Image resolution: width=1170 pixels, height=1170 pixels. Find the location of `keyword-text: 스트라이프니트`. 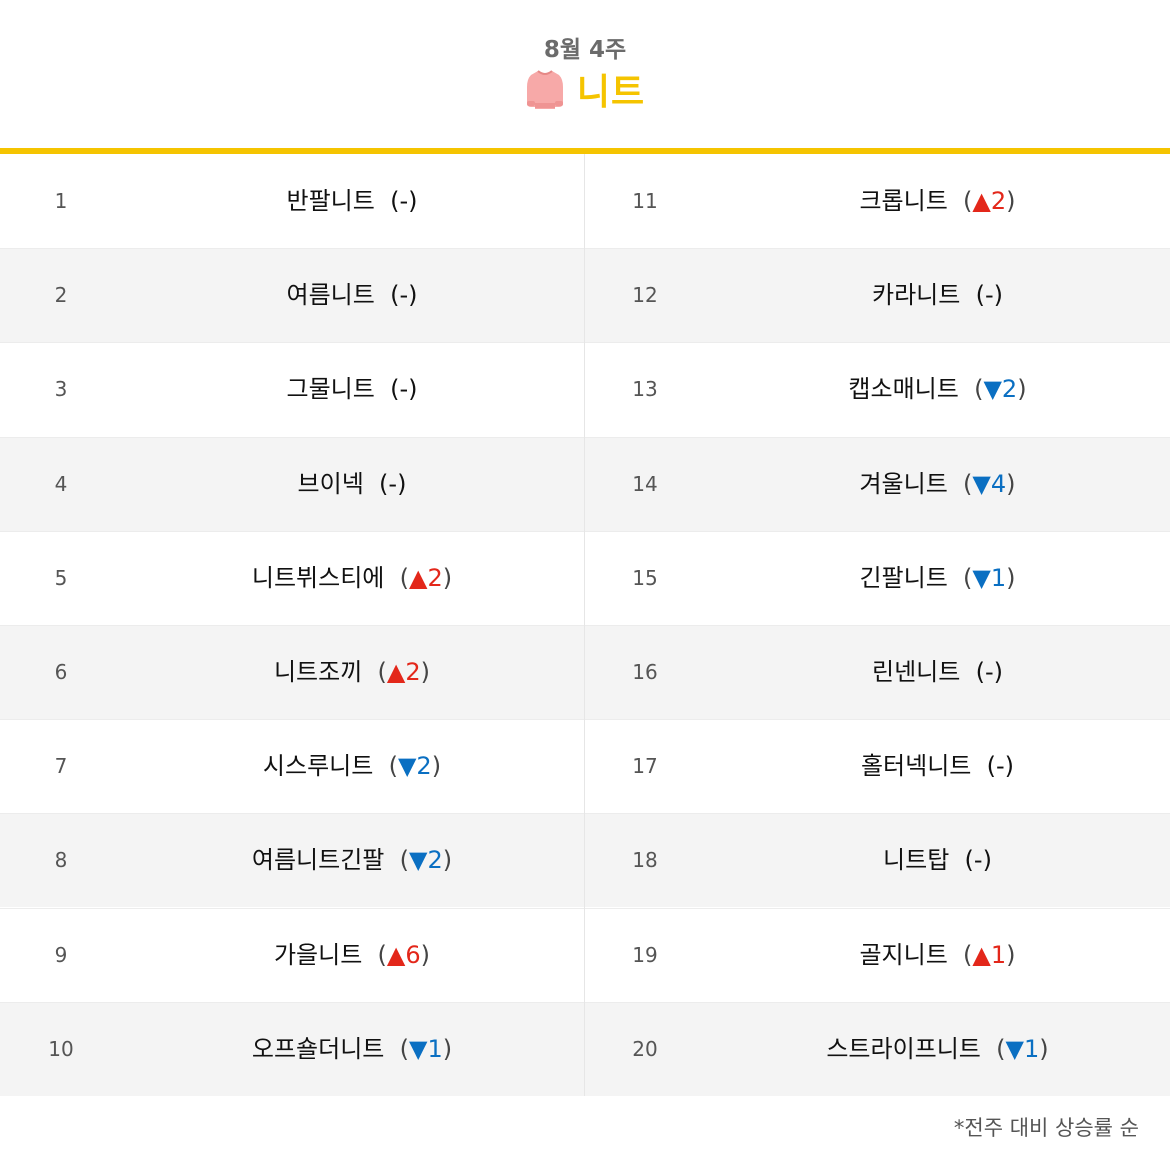

keyword-text: 스트라이프니트 is located at coordinates (903, 1048).